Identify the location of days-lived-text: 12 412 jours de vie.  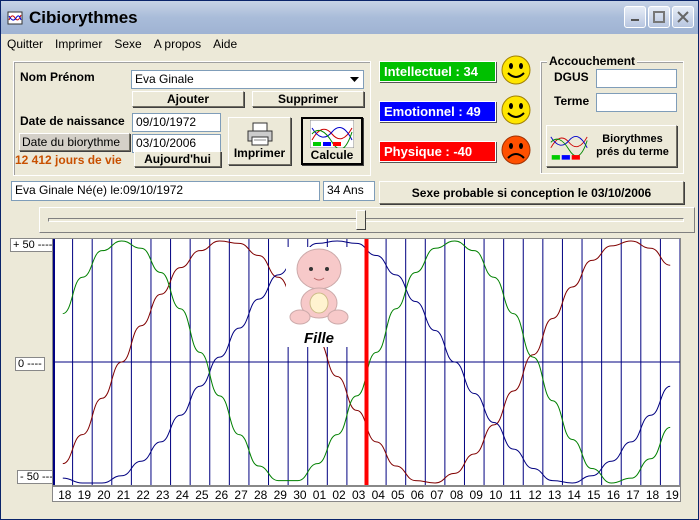
(68, 160).